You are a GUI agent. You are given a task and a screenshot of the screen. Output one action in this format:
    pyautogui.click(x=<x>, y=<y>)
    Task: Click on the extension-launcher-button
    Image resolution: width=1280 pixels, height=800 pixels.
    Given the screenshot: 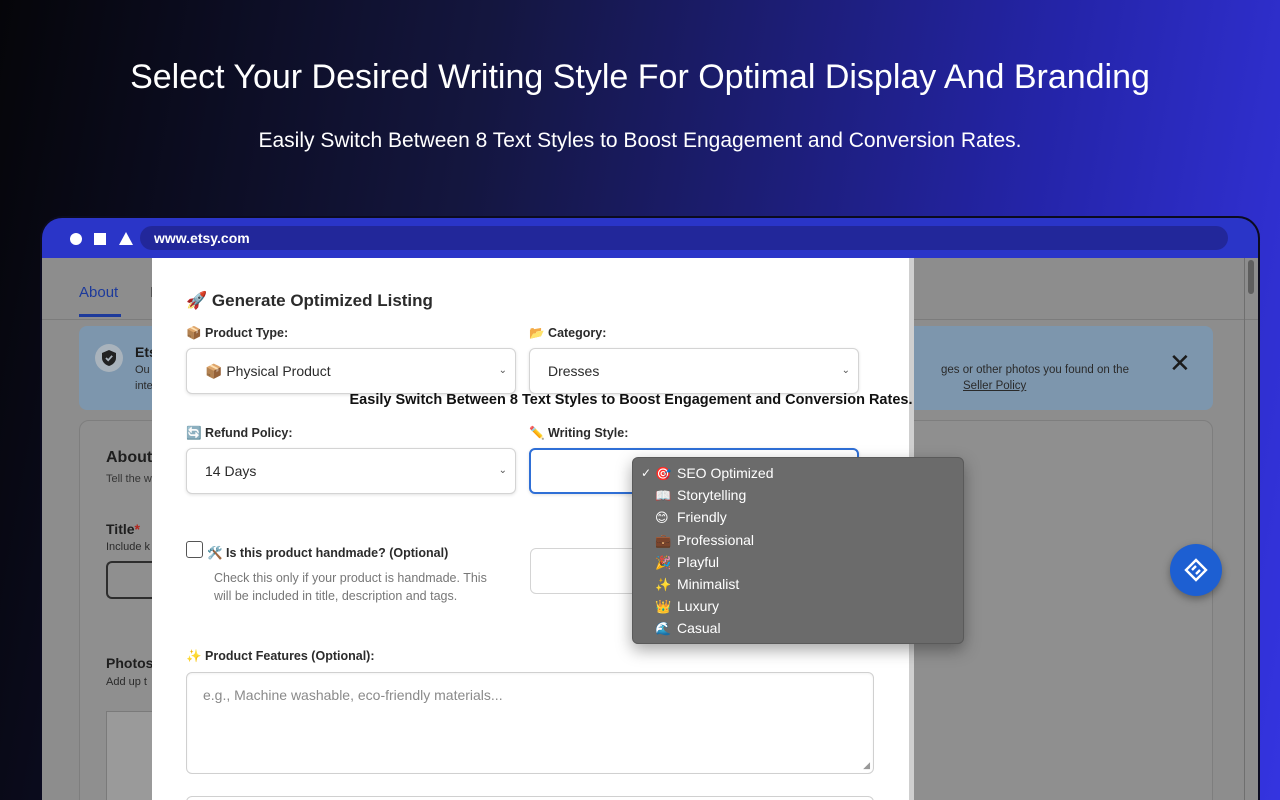 What is the action you would take?
    pyautogui.click(x=1196, y=570)
    